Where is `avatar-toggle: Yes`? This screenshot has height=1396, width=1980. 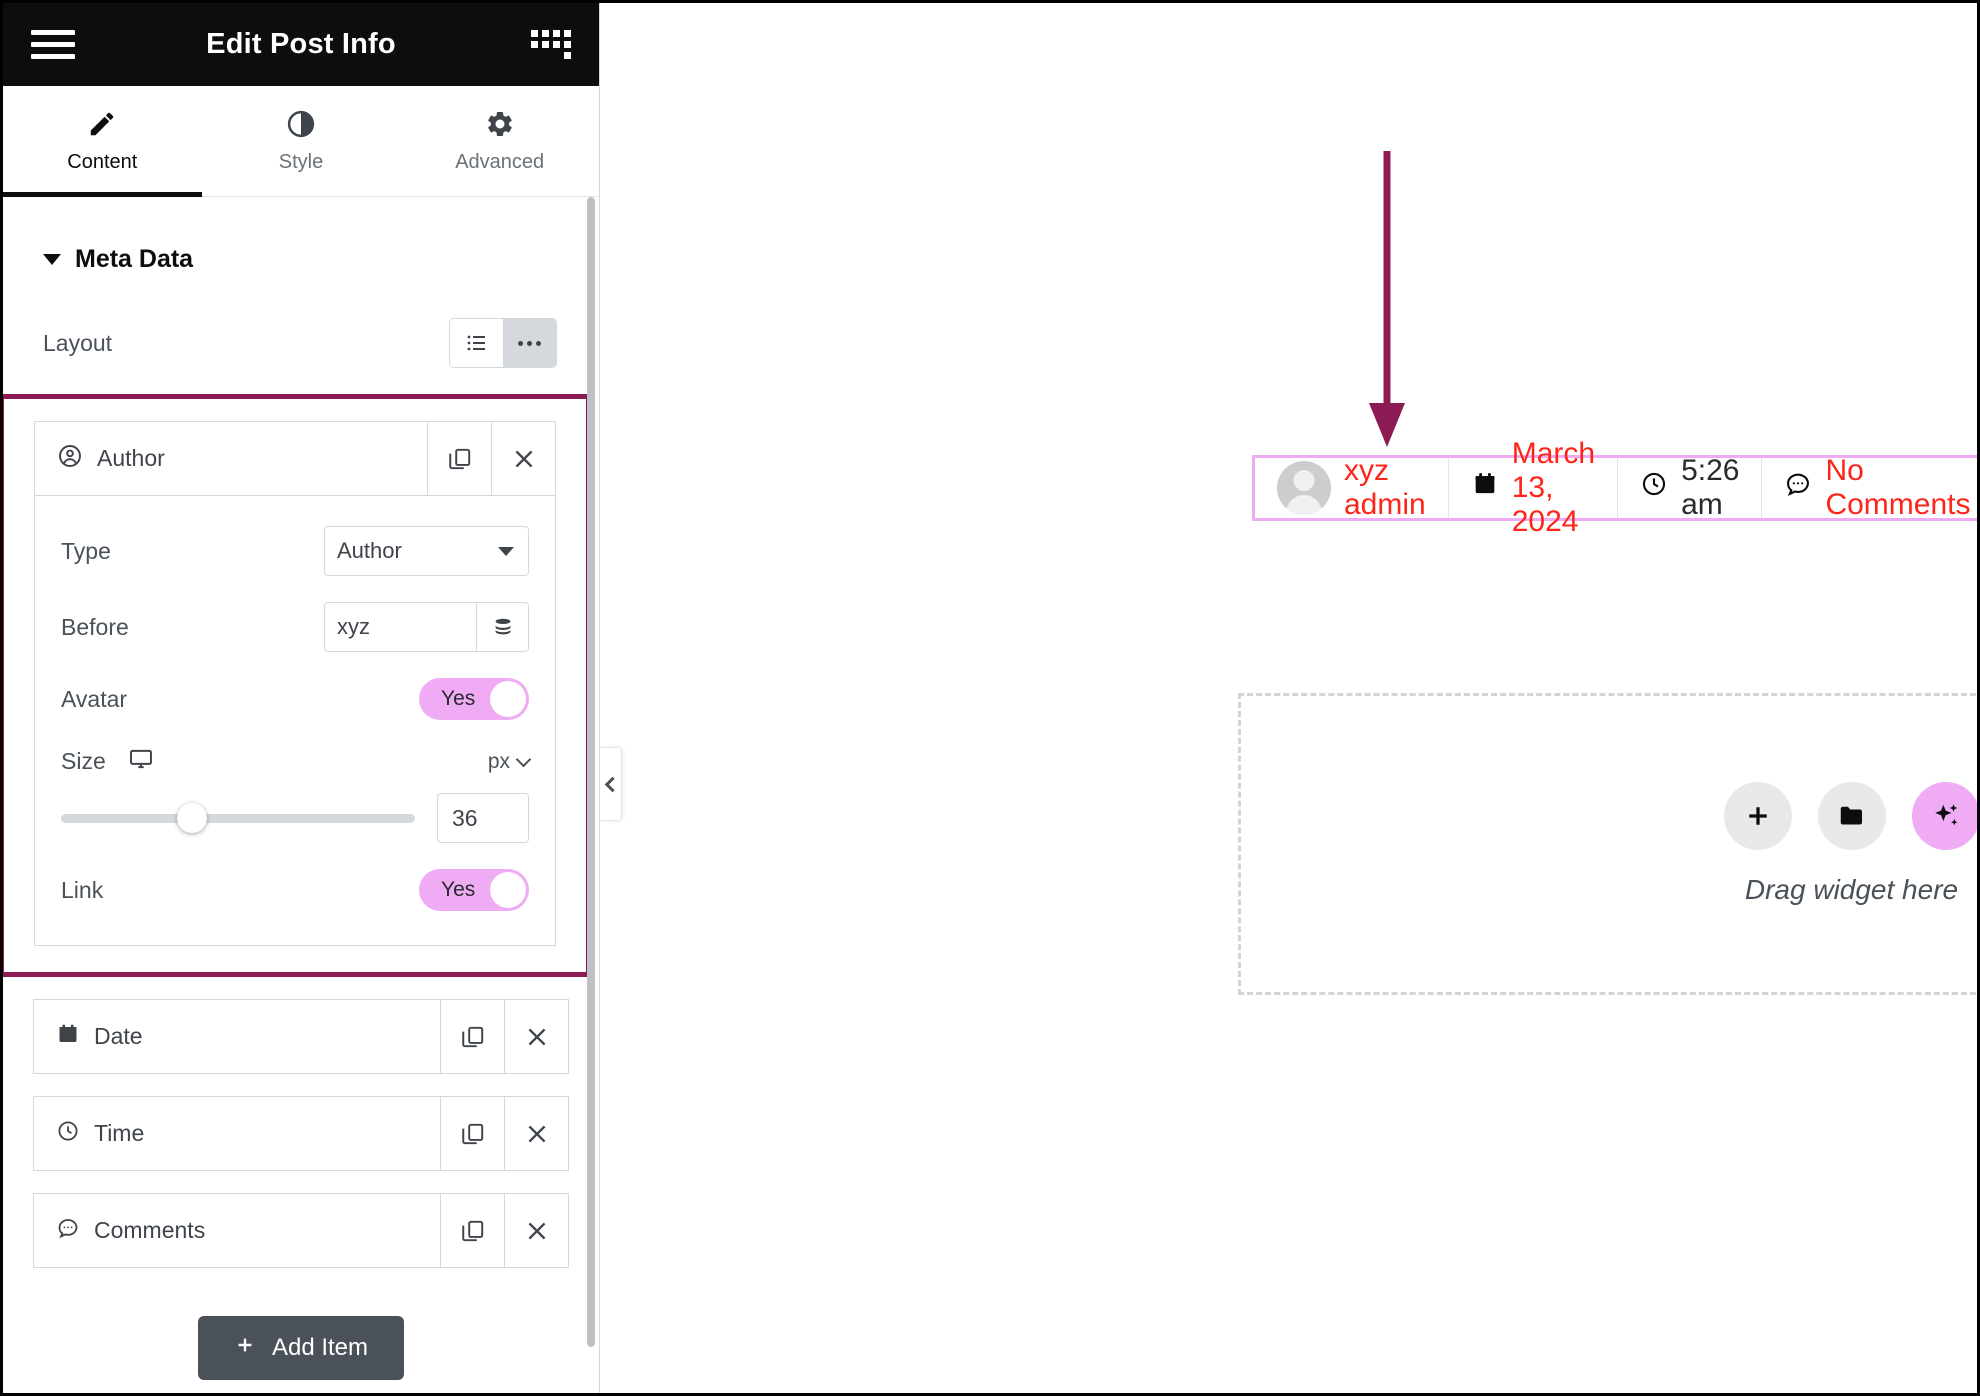 avatar-toggle: Yes is located at coordinates (474, 699).